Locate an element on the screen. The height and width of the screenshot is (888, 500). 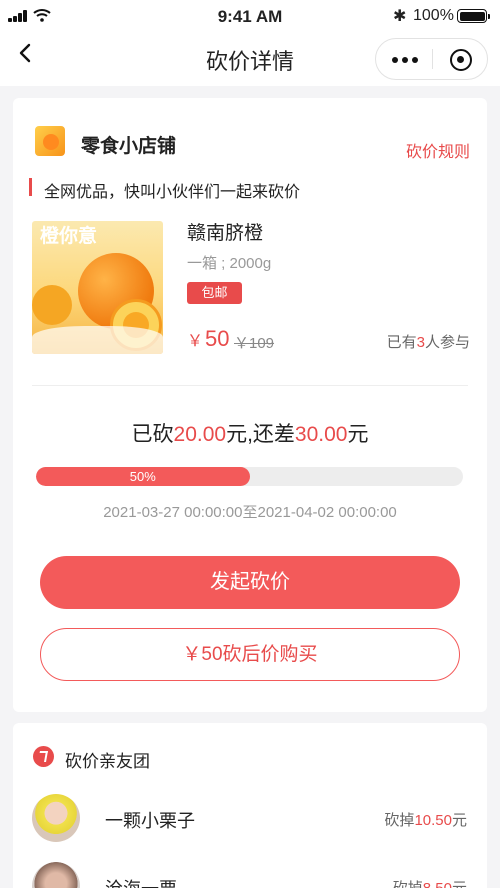
price-value: 50 is located at coordinates (217, 338).